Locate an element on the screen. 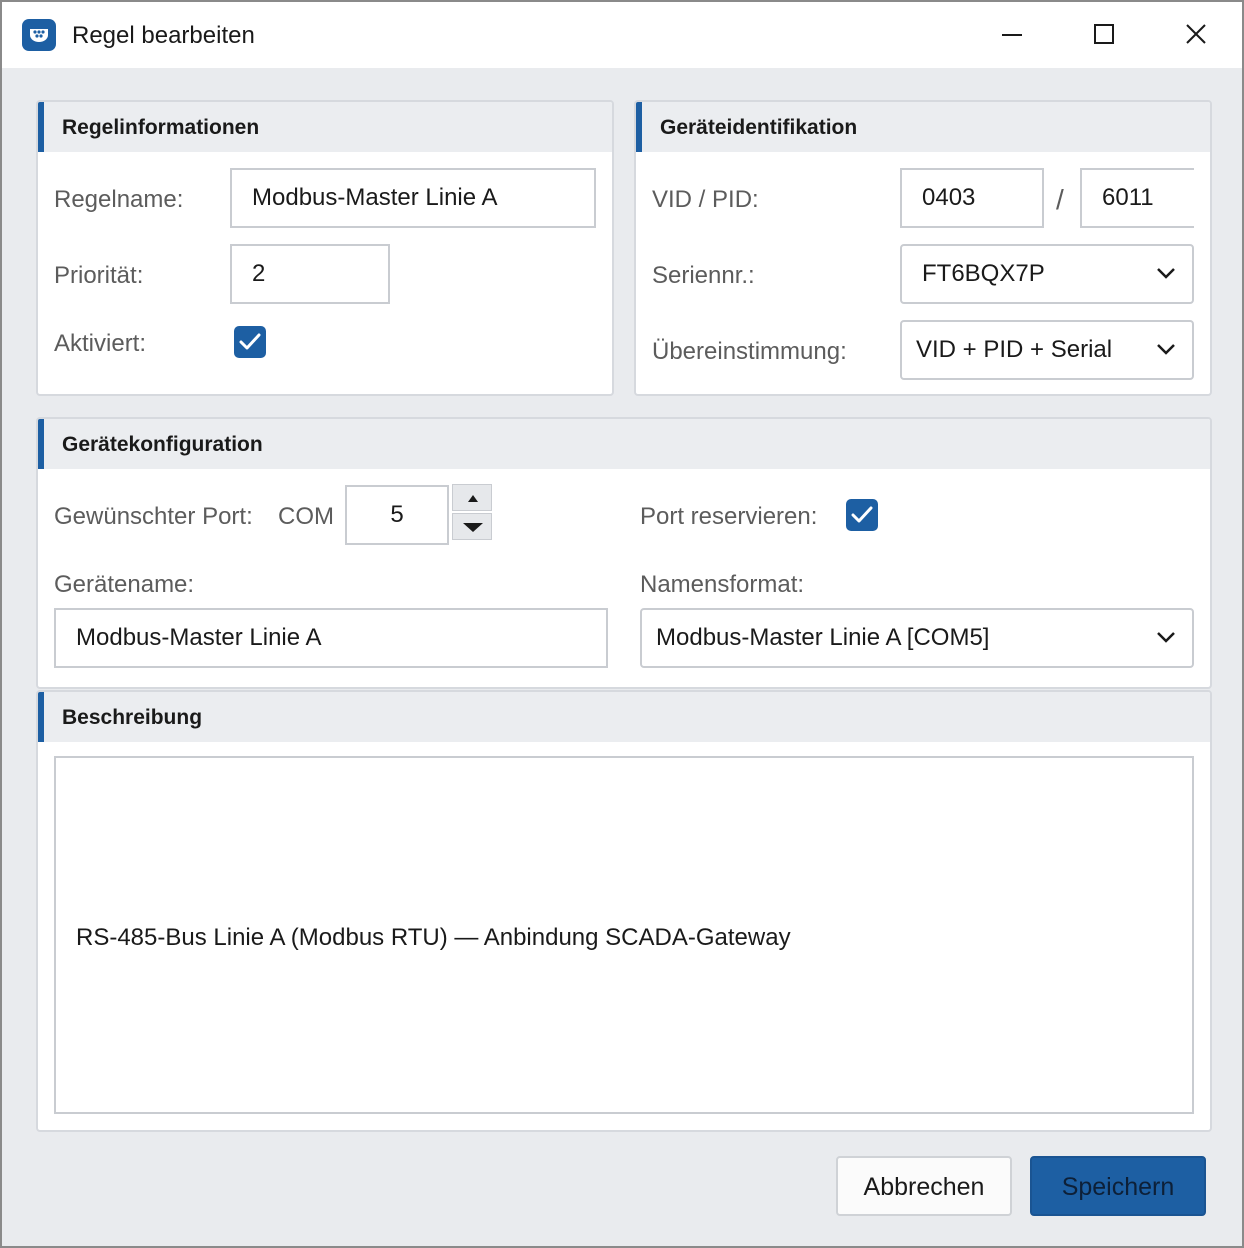 The width and height of the screenshot is (1244, 1248). match-select: VID + PID + Serial is located at coordinates (1047, 350).